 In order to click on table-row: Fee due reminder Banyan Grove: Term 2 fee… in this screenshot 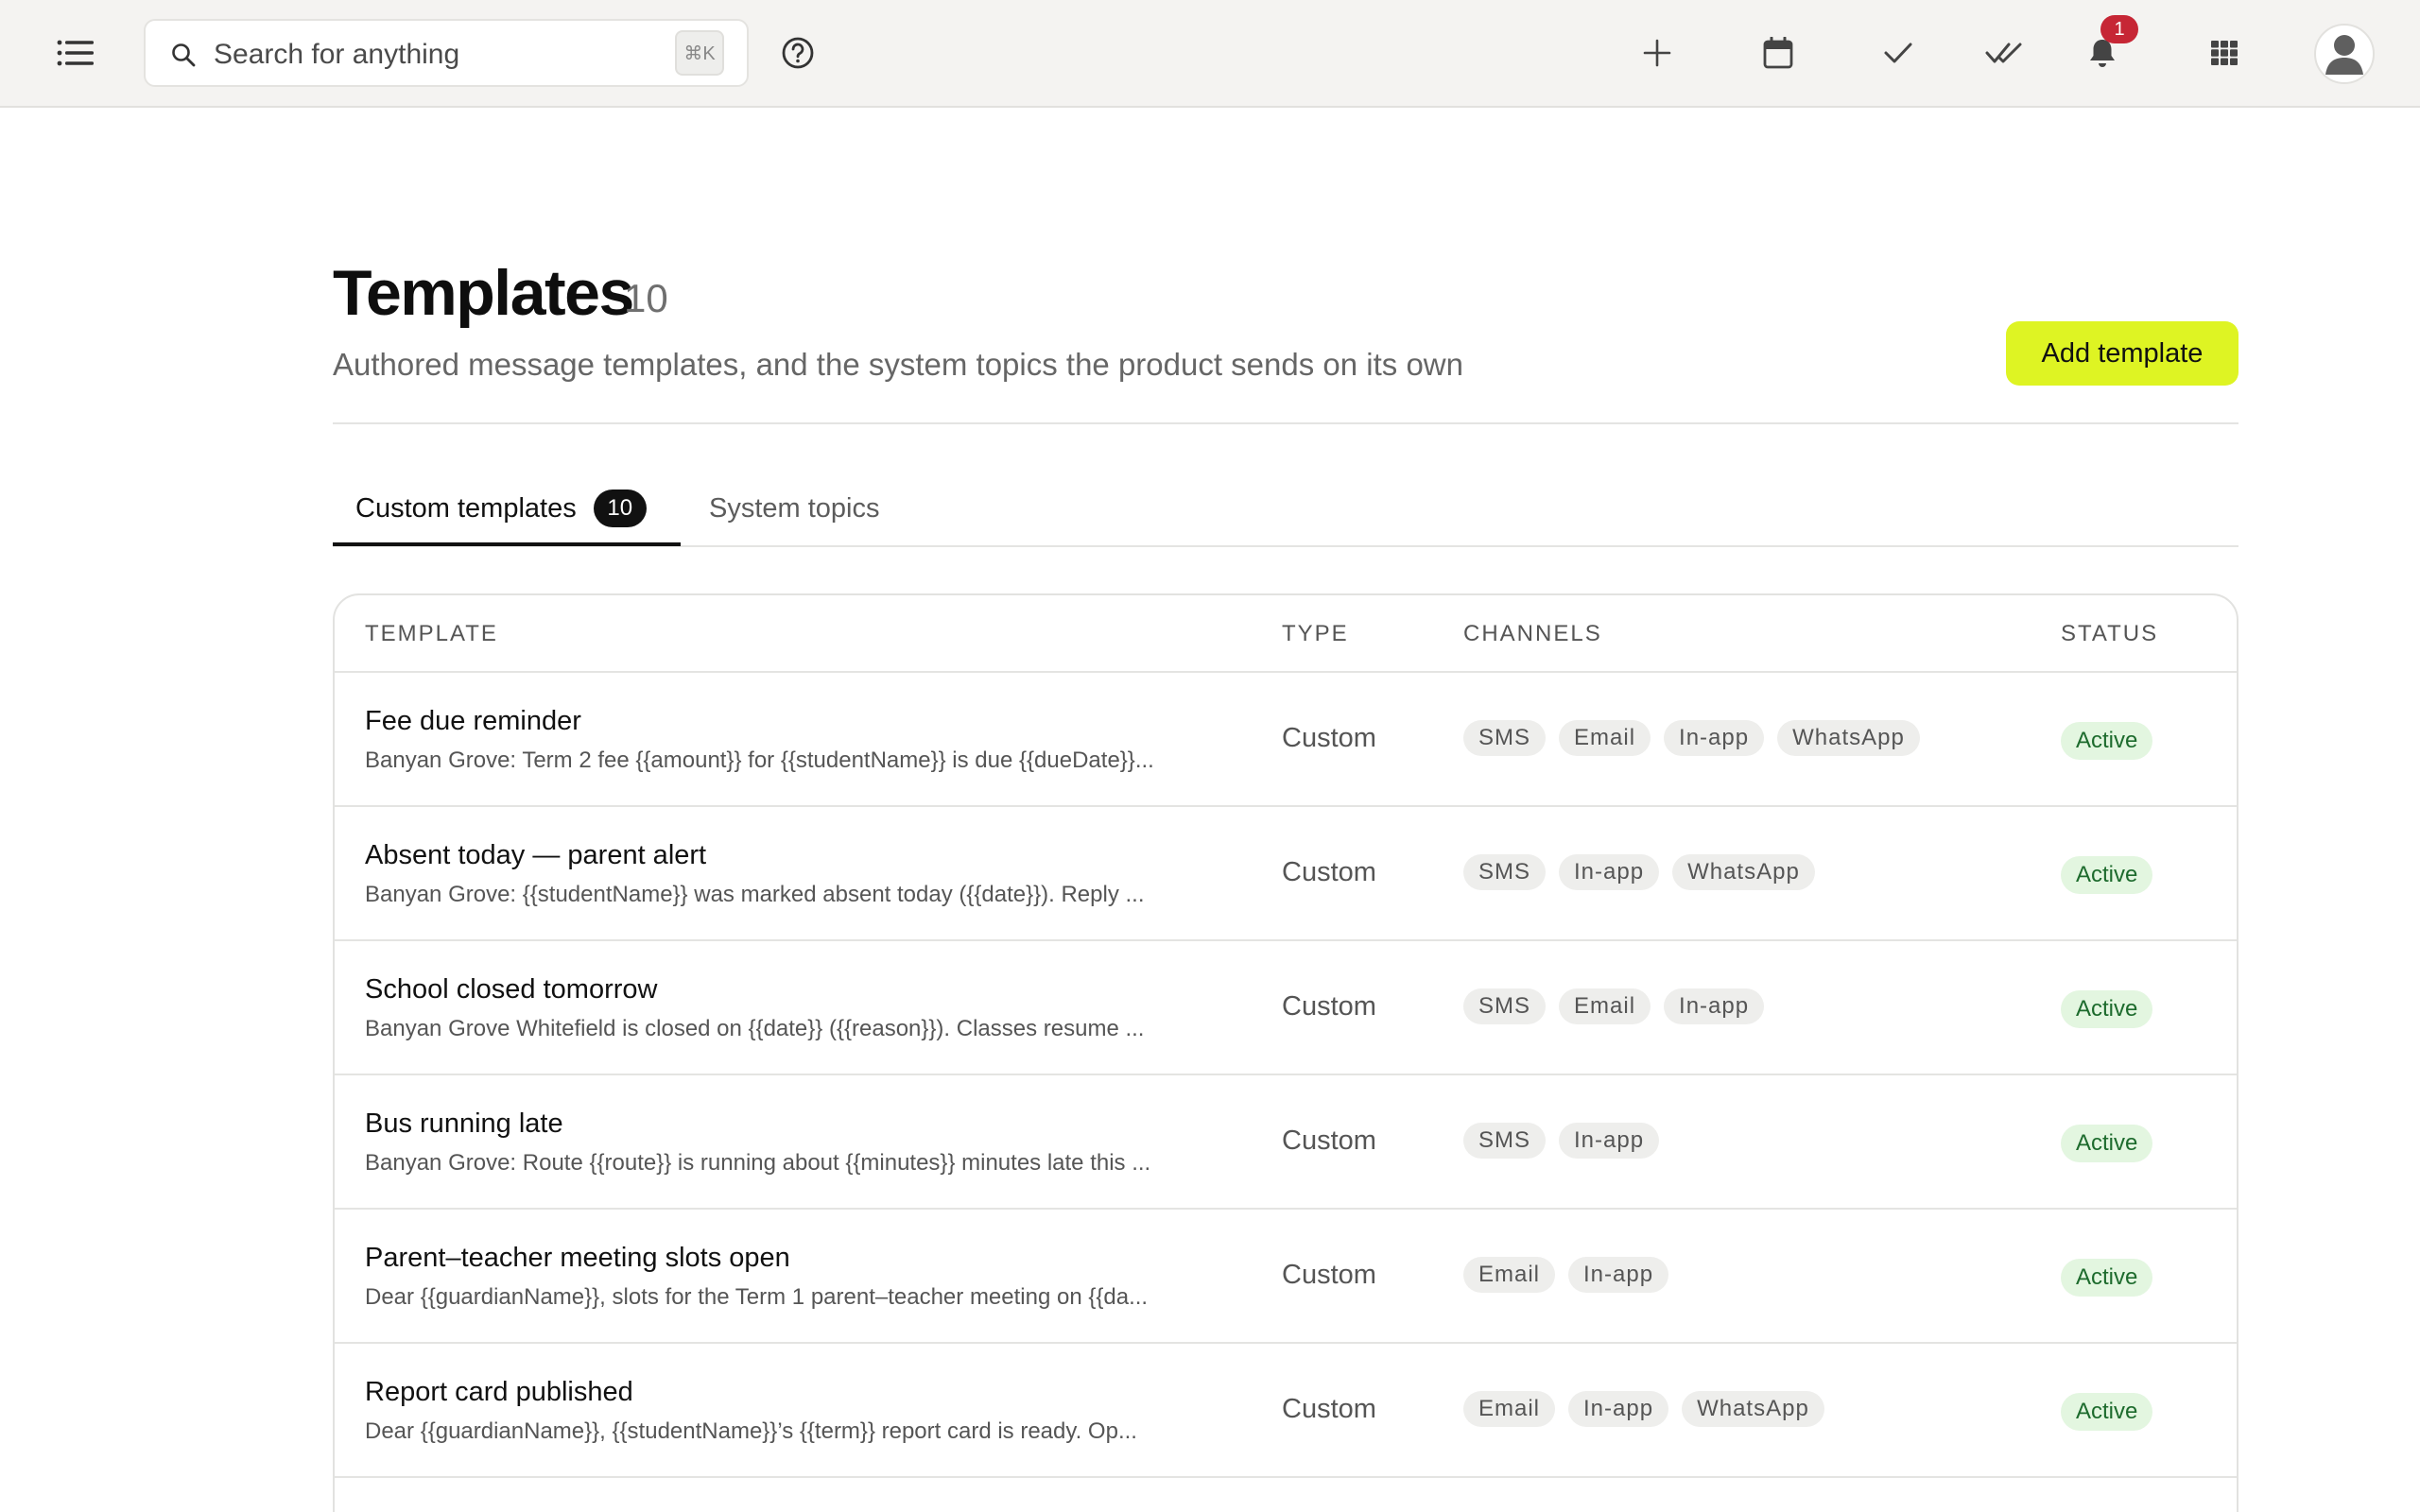, I will do `click(1286, 740)`.